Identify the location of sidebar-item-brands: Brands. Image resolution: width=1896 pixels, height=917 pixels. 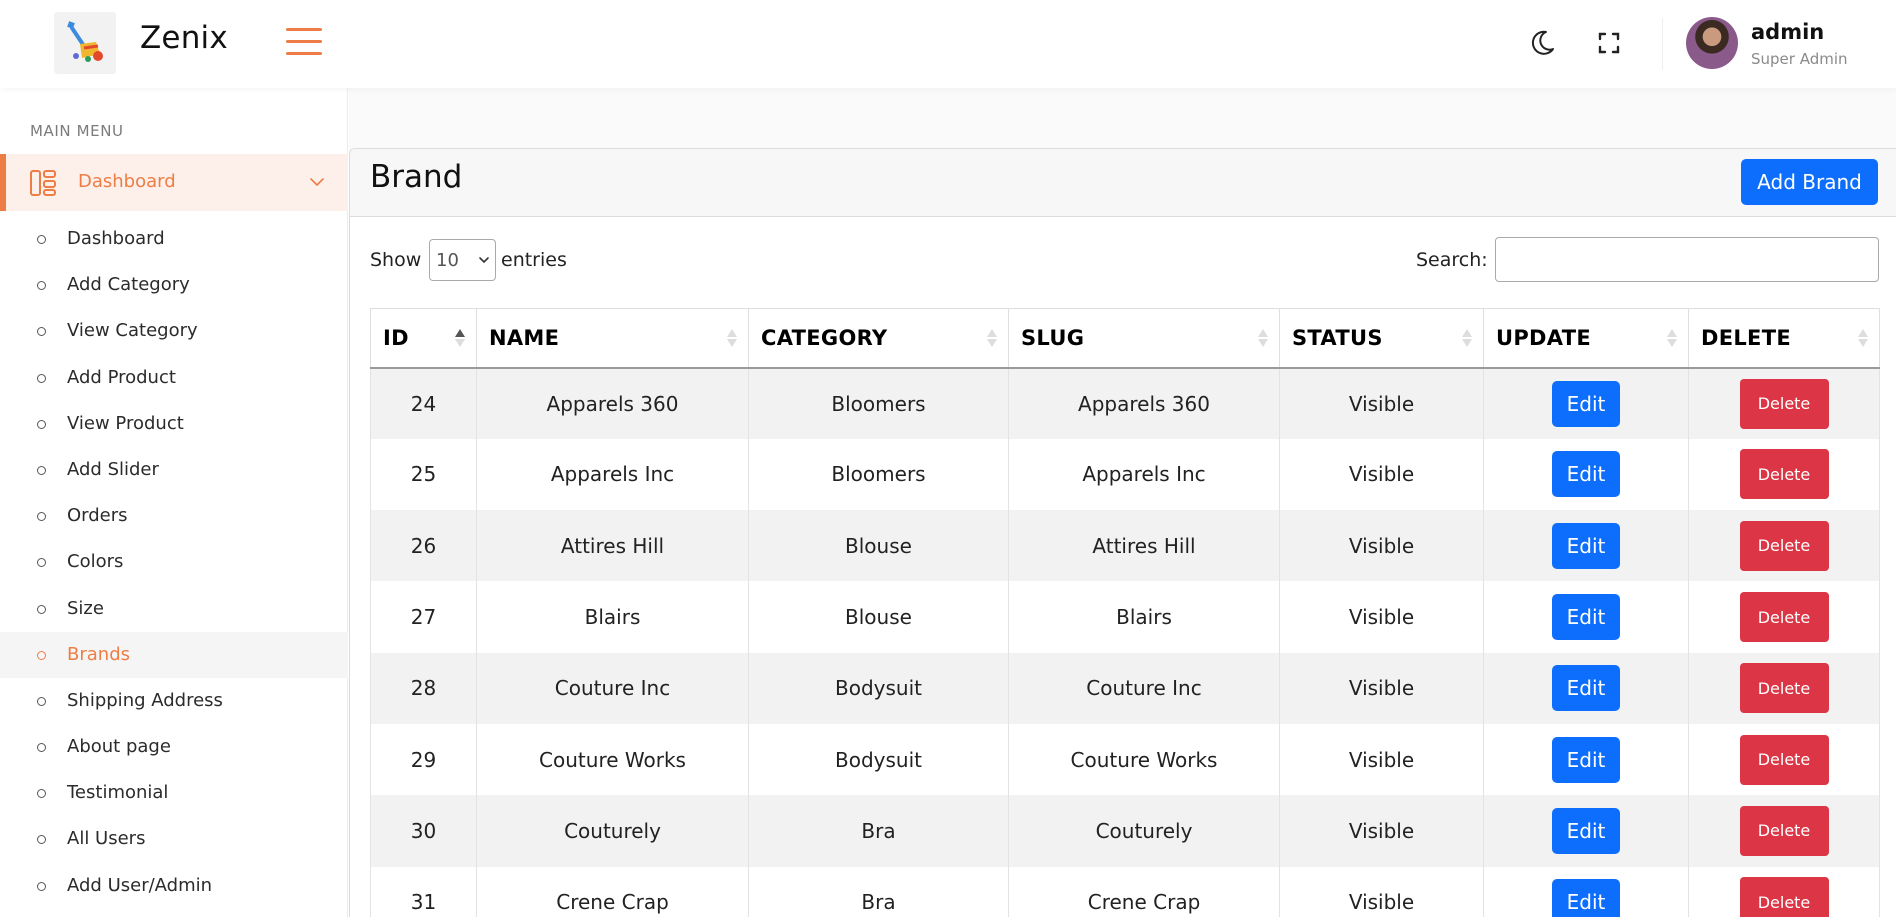
(174, 654).